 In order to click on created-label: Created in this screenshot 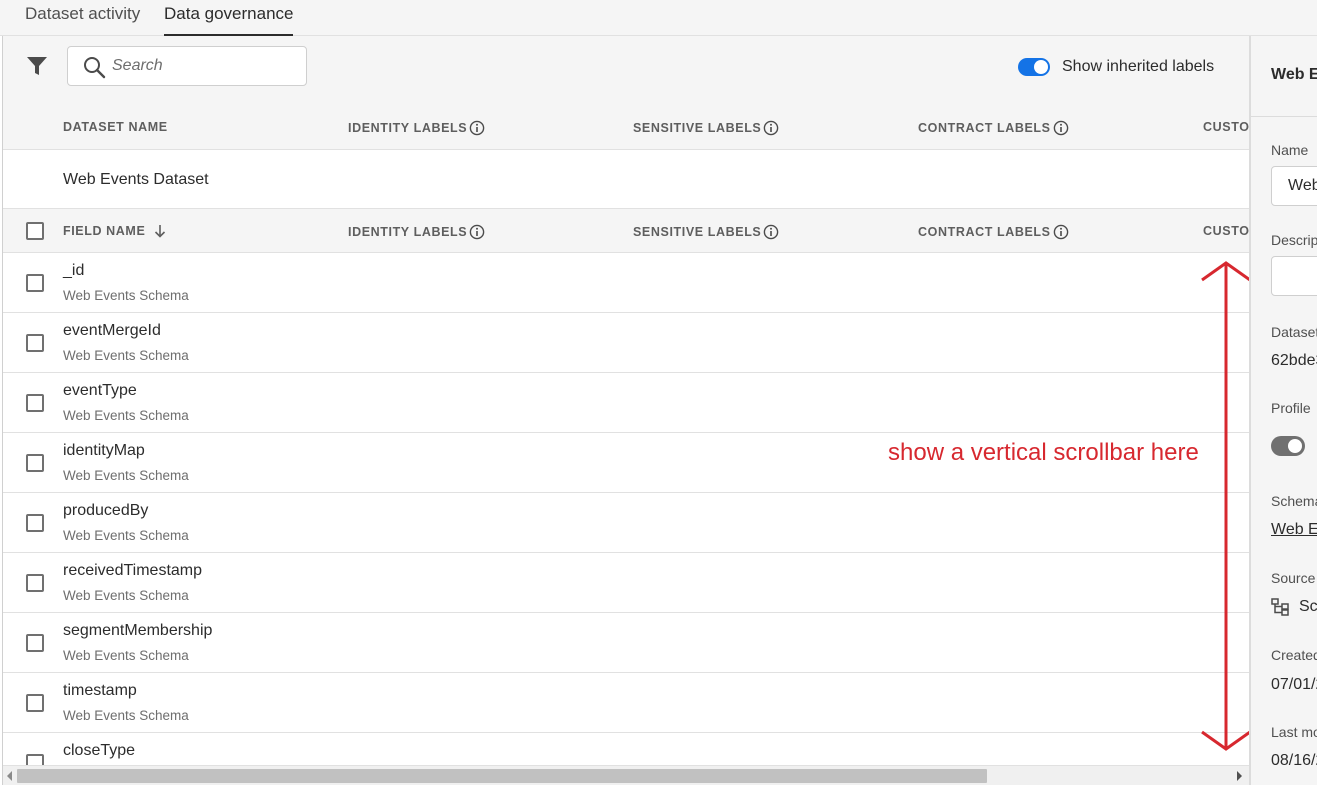, I will do `click(1294, 655)`.